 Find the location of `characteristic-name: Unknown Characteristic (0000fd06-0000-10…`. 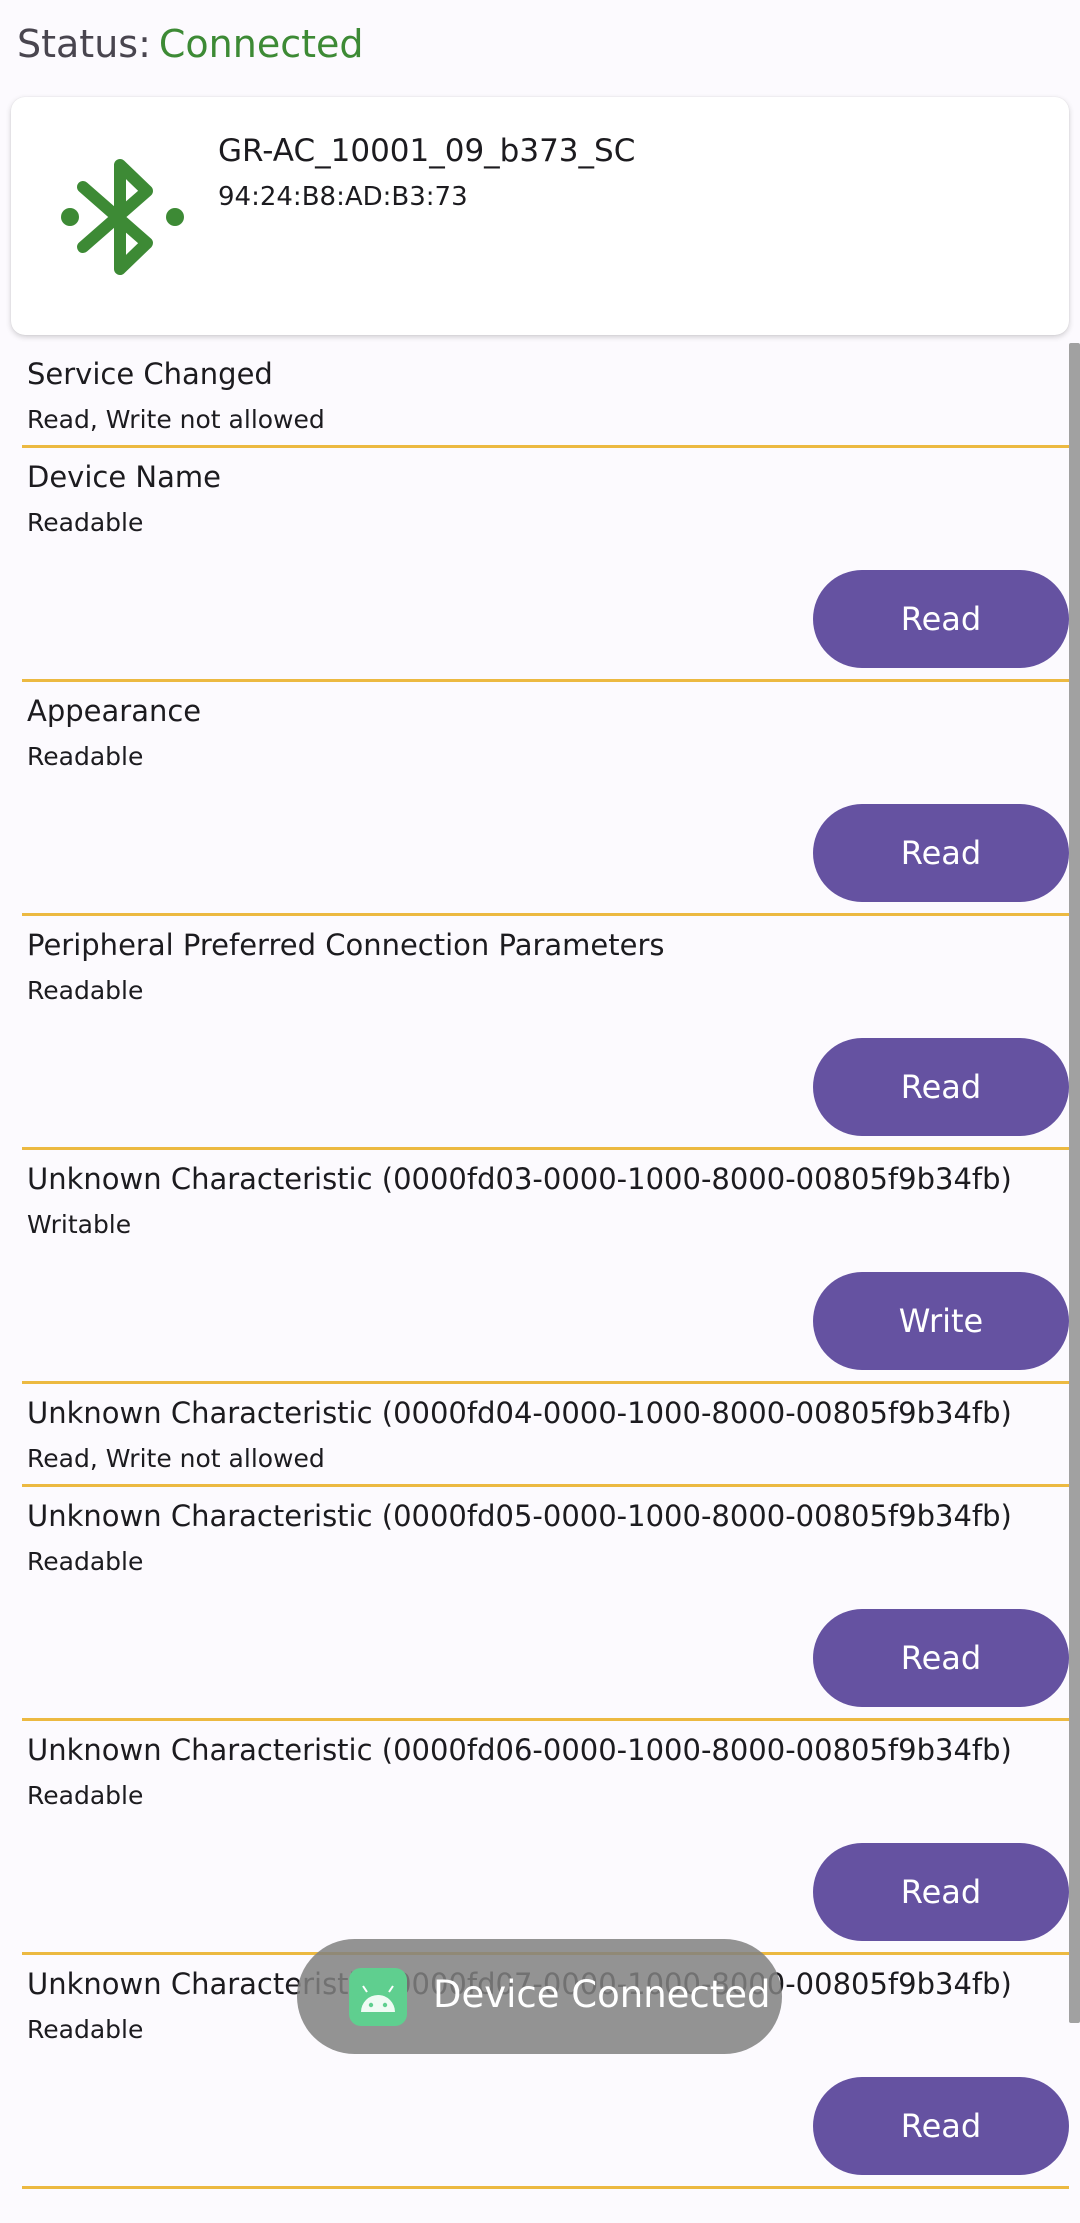

characteristic-name: Unknown Characteristic (0000fd06-0000-10… is located at coordinates (519, 1750).